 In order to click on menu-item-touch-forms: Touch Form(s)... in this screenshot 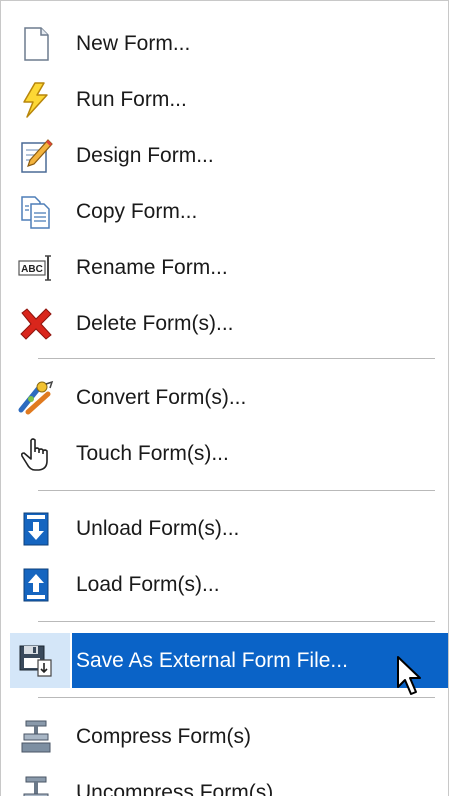, I will do `click(228, 454)`.